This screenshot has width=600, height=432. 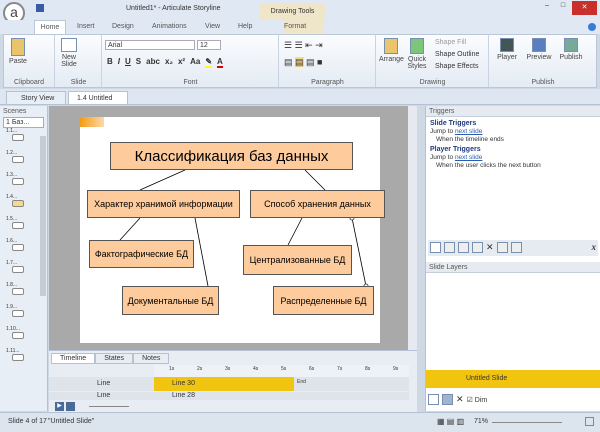 I want to click on tab-view: View, so click(x=212, y=27).